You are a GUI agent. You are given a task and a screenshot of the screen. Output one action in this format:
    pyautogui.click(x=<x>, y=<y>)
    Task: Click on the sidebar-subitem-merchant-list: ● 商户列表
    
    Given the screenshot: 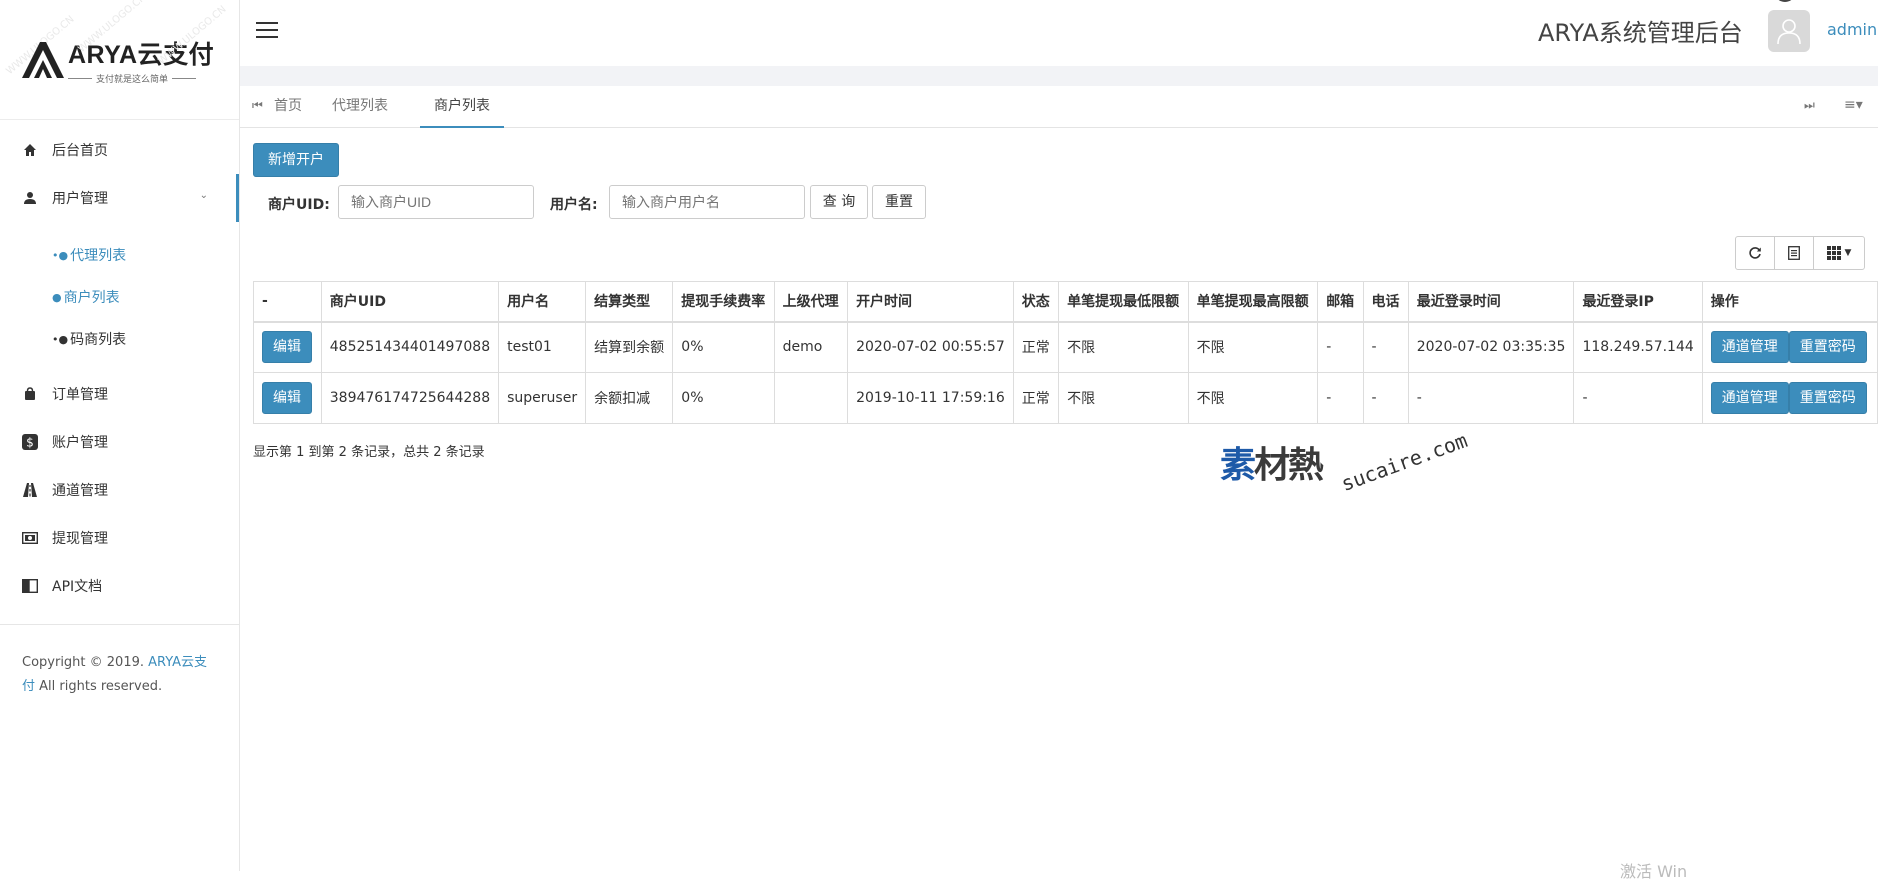 What is the action you would take?
    pyautogui.click(x=119, y=297)
    